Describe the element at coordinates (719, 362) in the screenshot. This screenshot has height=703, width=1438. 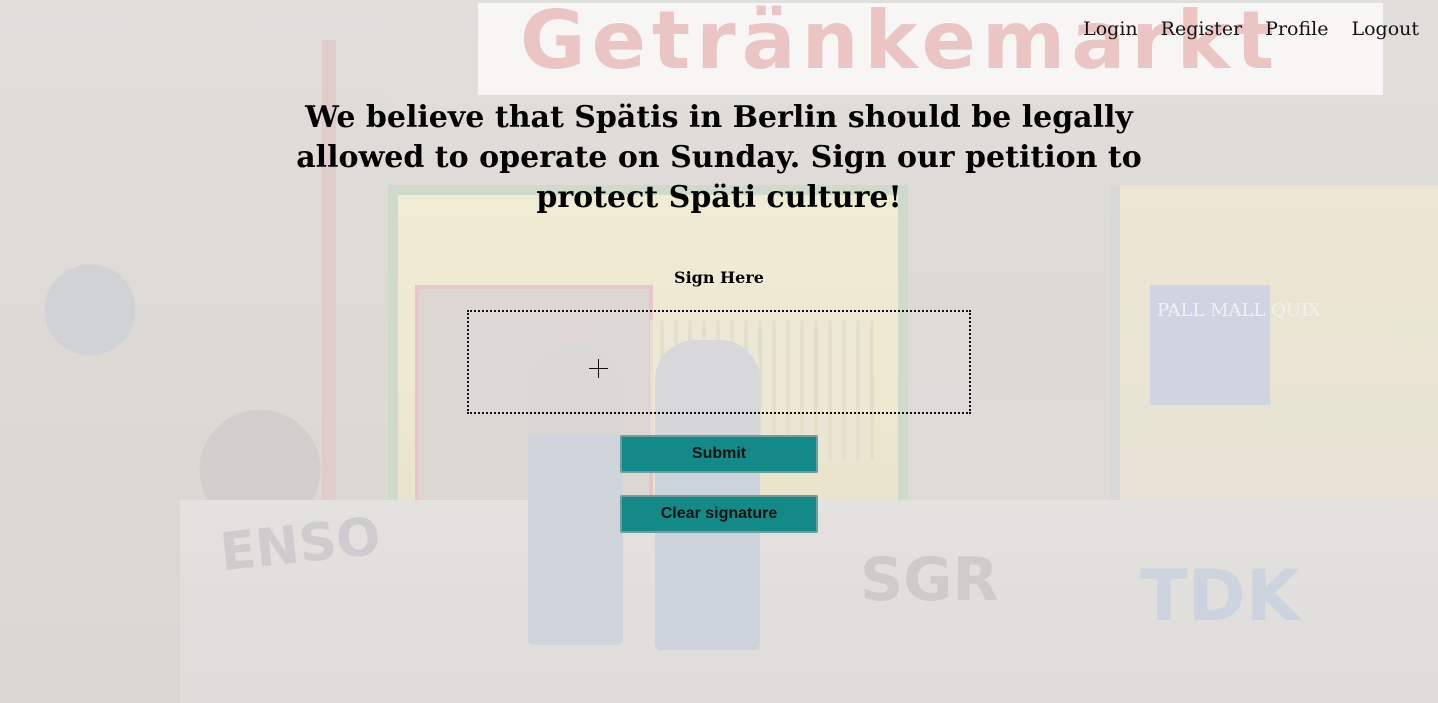
I see `signature-canvas` at that location.